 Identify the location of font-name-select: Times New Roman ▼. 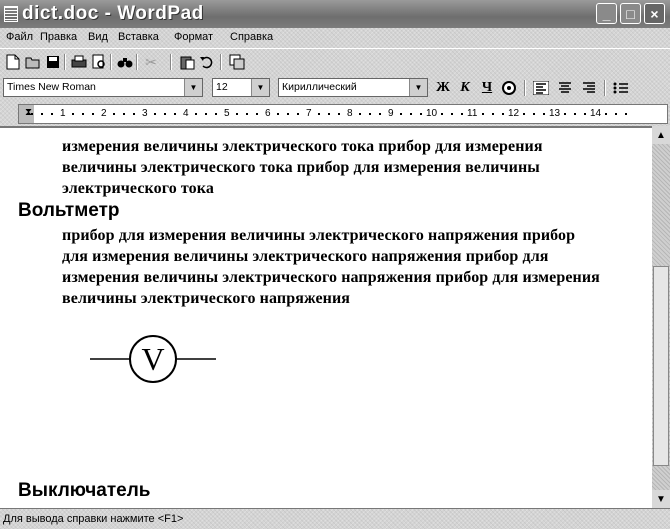
(103, 87).